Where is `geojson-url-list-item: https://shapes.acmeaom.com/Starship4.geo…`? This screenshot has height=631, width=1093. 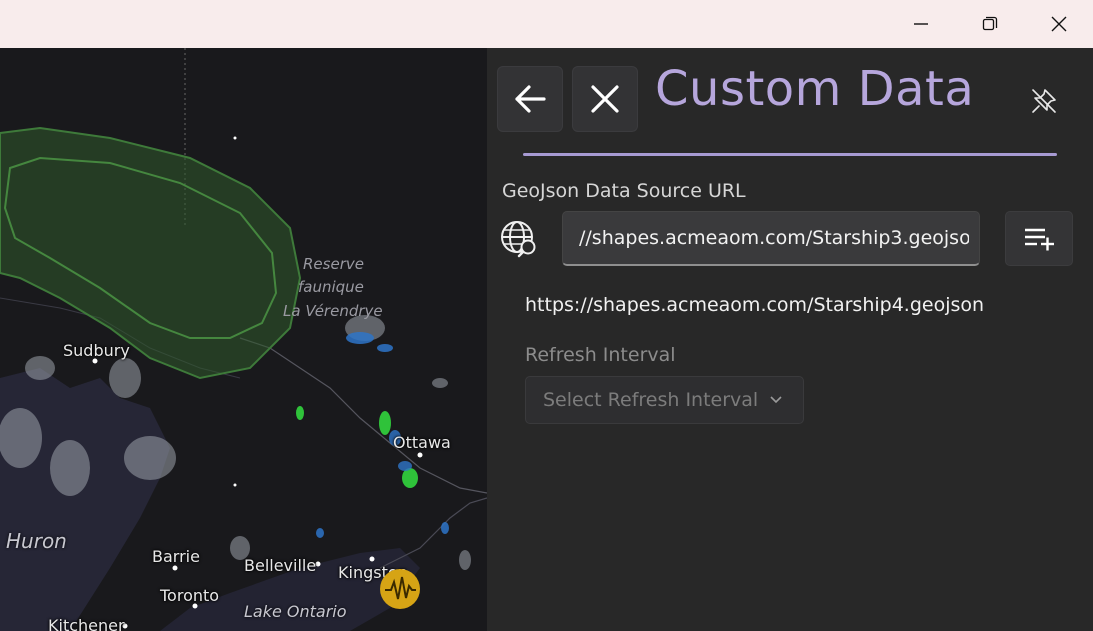
geojson-url-list-item: https://shapes.acmeaom.com/Starship4.geo… is located at coordinates (754, 305).